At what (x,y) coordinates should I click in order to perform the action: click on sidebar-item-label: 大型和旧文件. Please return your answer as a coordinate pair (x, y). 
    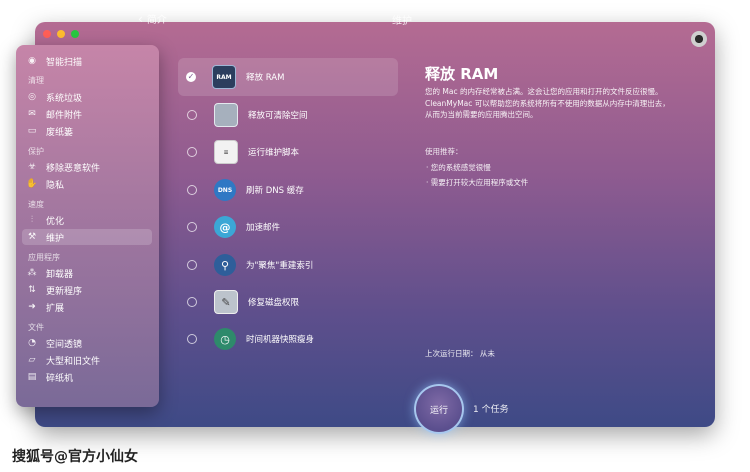
    Looking at the image, I should click on (73, 361).